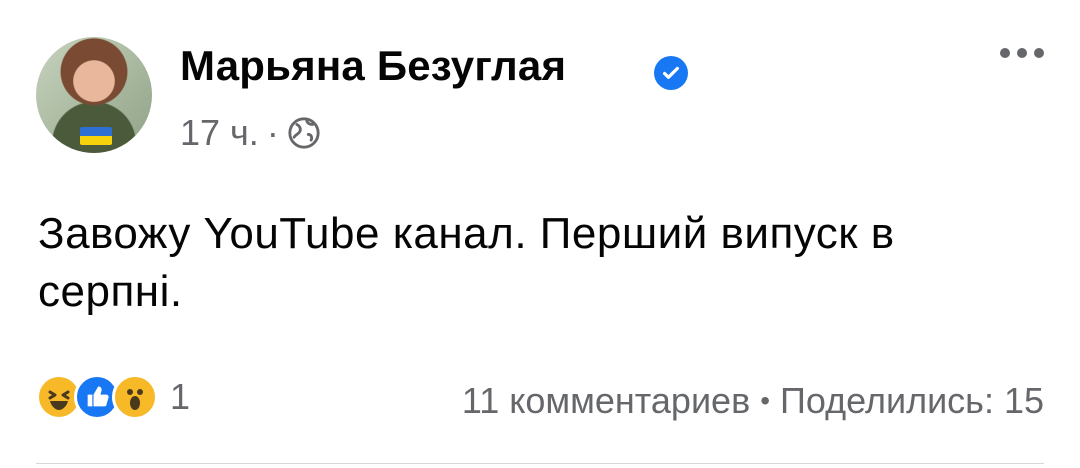 This screenshot has width=1080, height=468. I want to click on globe-icon, so click(304, 133).